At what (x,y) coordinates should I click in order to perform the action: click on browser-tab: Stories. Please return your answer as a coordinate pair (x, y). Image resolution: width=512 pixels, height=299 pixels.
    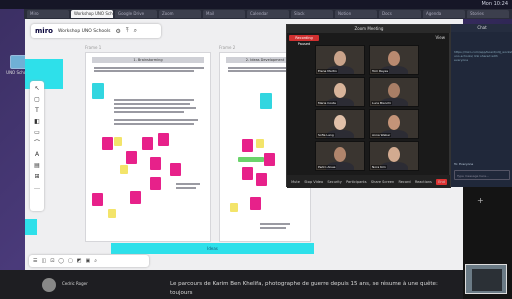
    Looking at the image, I should click on (488, 14).